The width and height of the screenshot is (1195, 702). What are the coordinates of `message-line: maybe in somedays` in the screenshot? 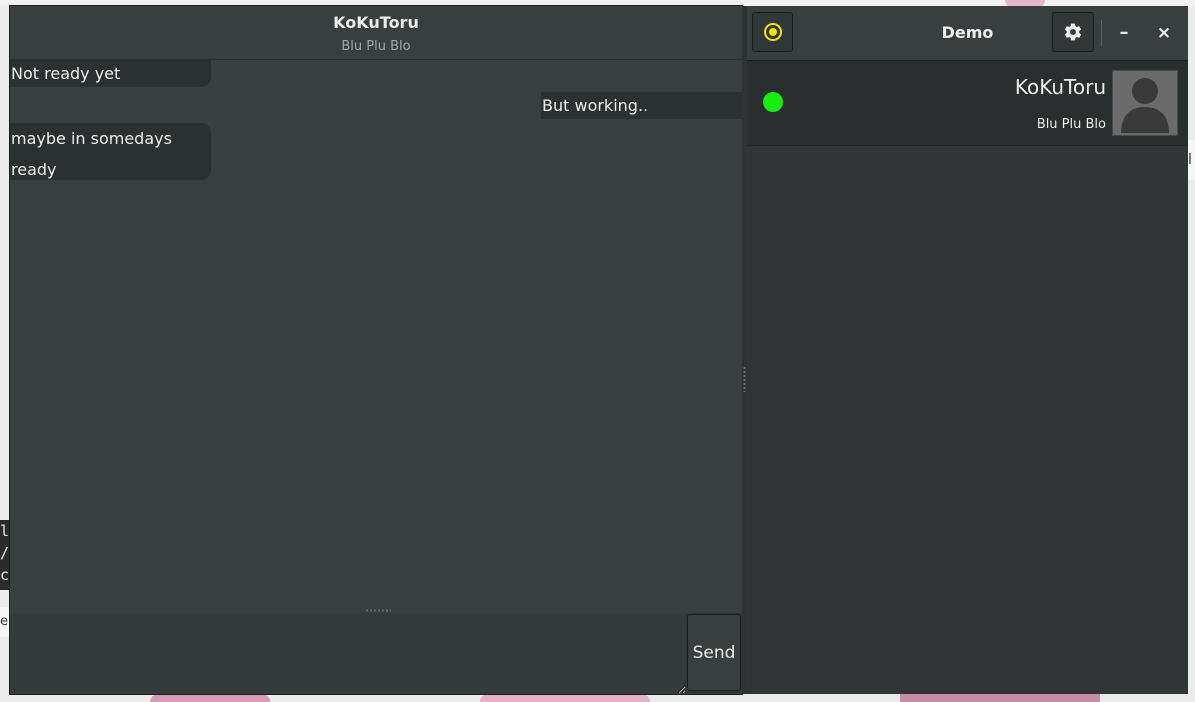 It's located at (91, 138).